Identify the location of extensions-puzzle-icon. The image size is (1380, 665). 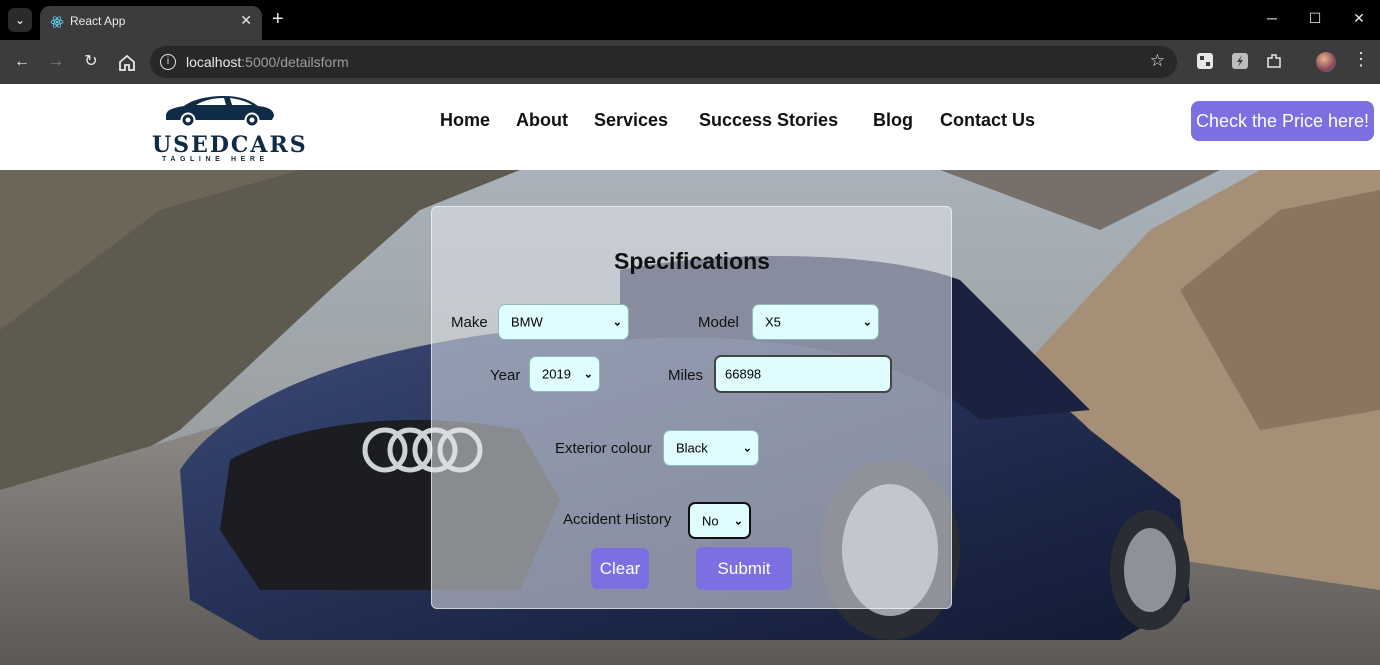
(1274, 61).